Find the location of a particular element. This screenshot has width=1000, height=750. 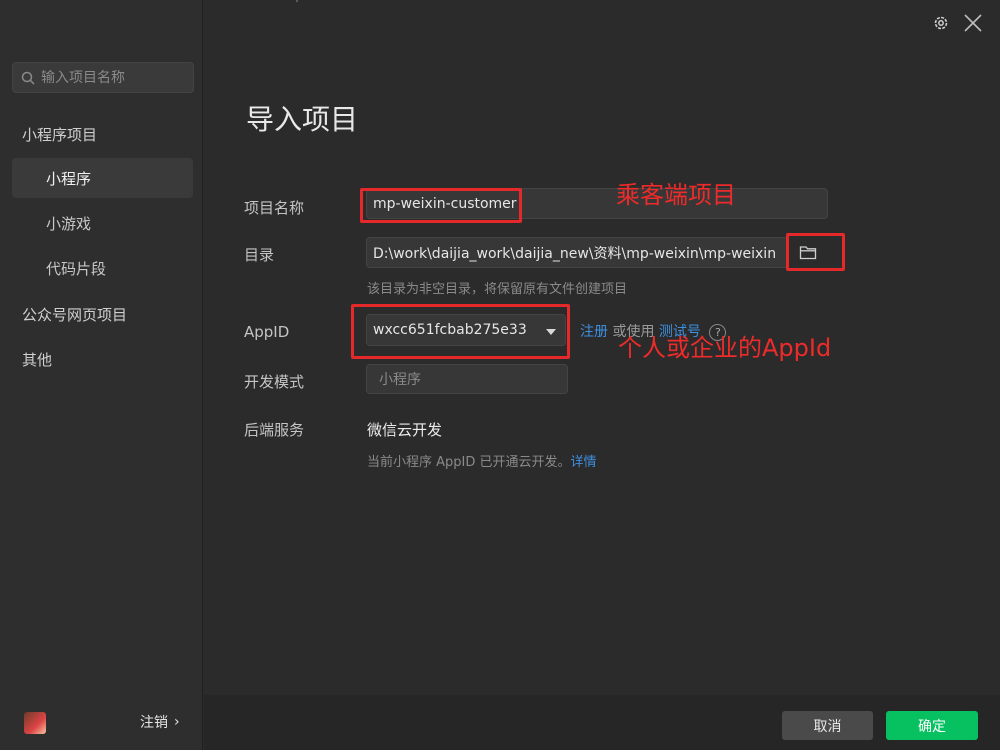

directory-label: 目录 is located at coordinates (259, 255).